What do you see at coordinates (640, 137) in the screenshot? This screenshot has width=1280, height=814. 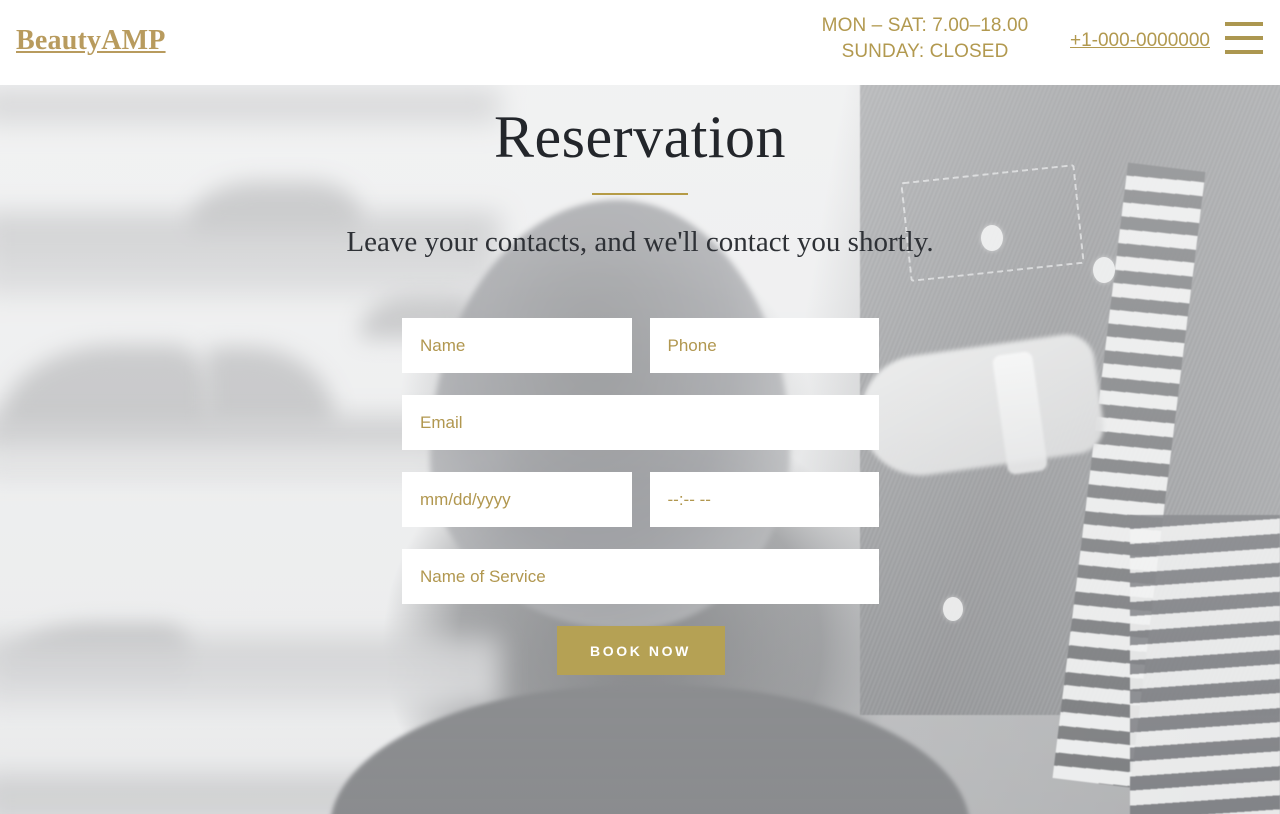 I see `page-title: Reservation` at bounding box center [640, 137].